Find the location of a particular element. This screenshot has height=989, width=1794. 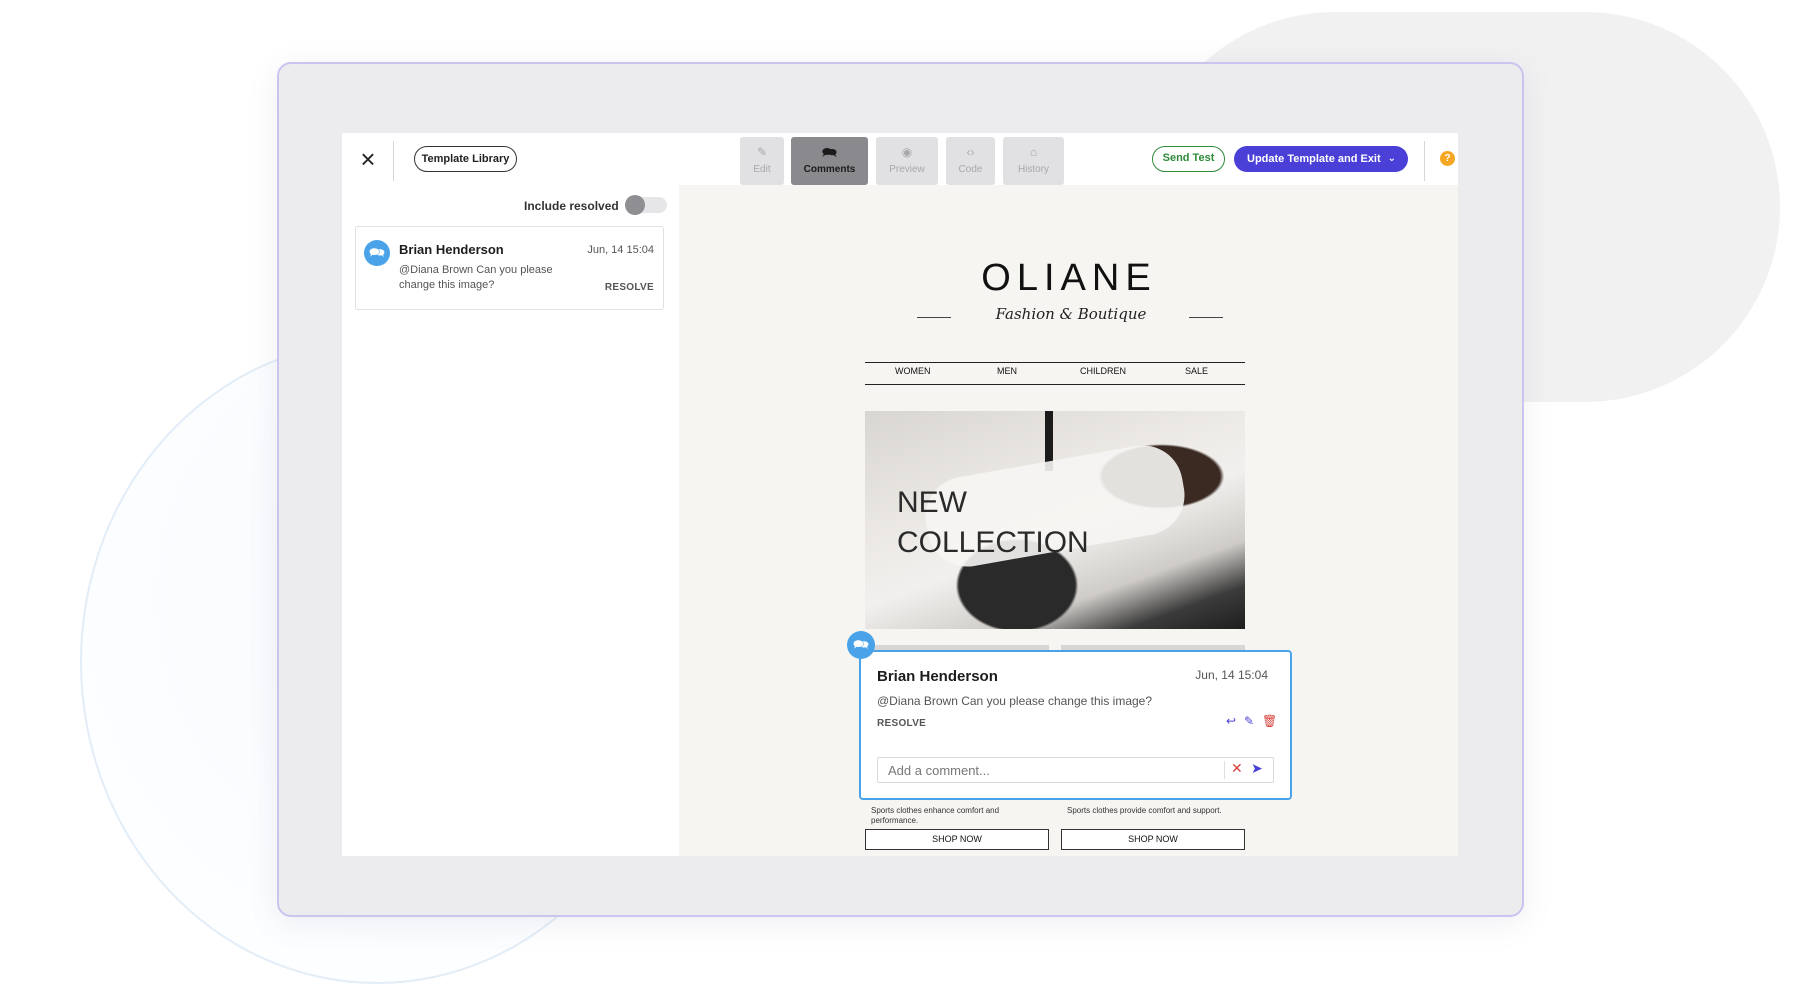

nav-item-women: WOMEN is located at coordinates (913, 371).